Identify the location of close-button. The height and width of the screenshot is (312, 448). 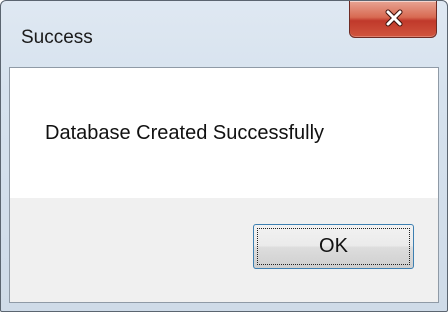
(393, 19).